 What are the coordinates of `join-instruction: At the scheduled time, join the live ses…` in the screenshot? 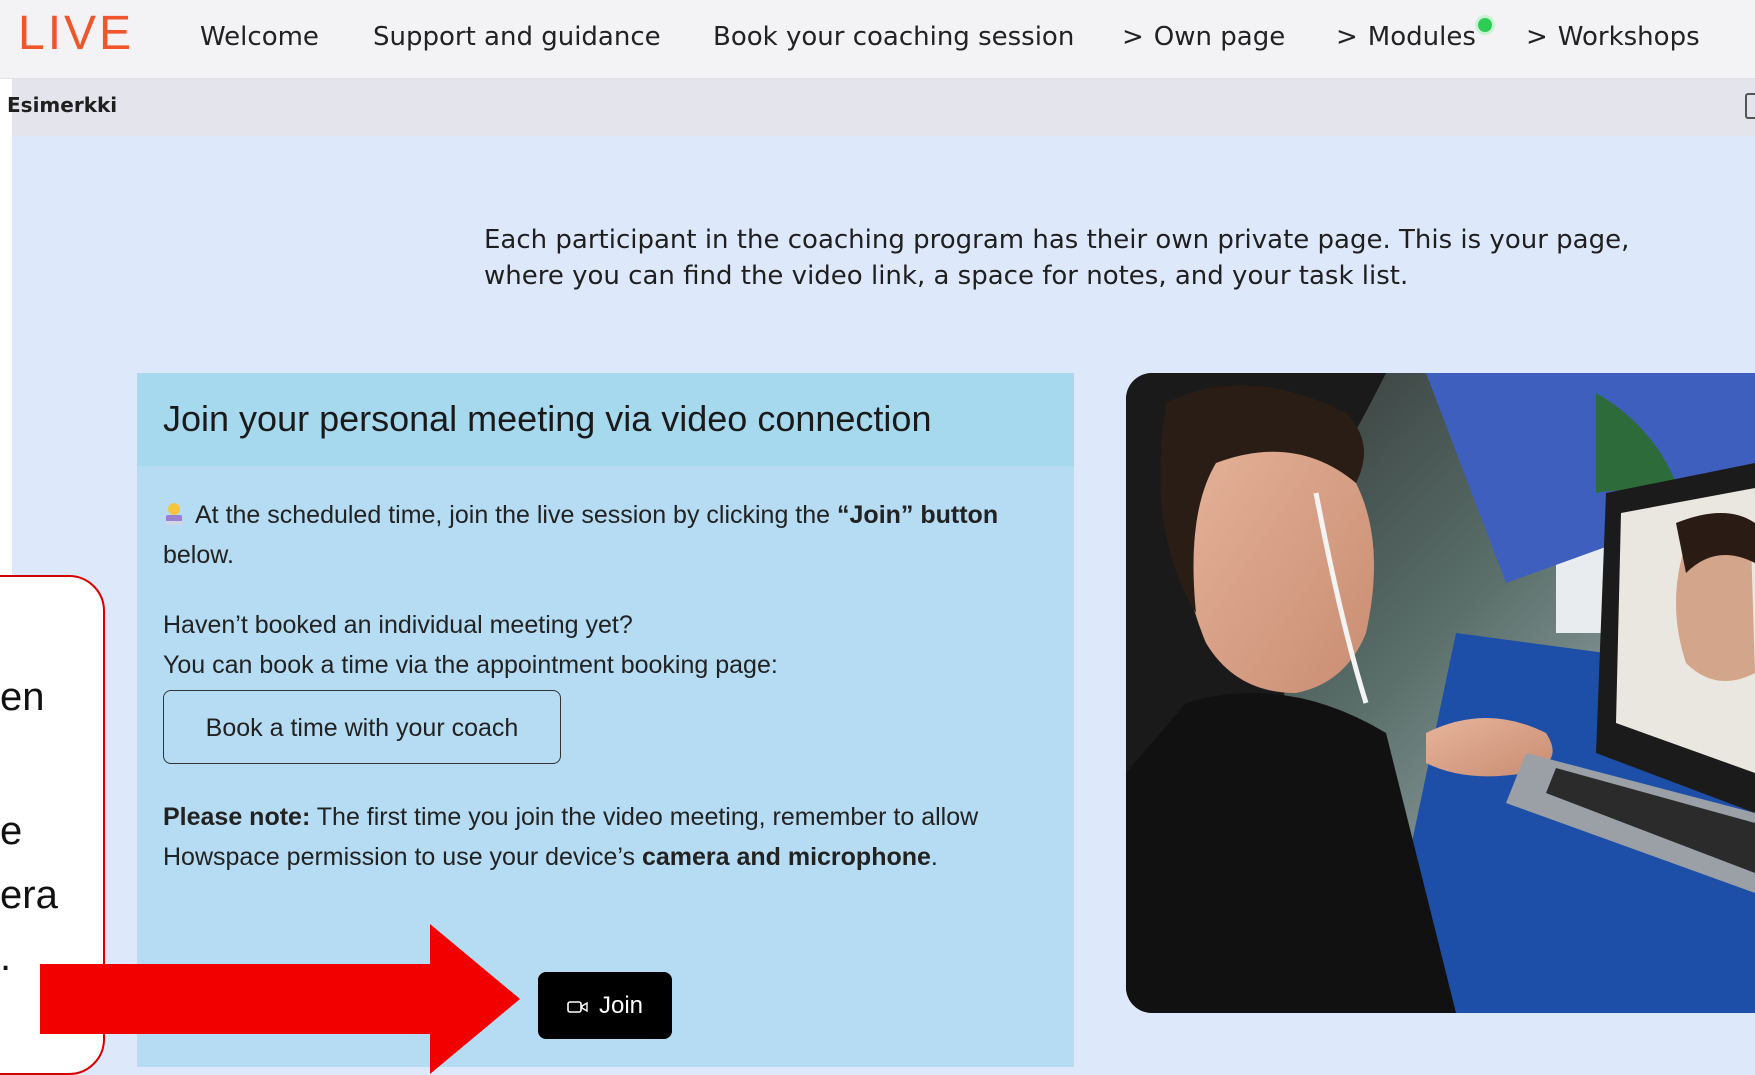 It's located at (603, 535).